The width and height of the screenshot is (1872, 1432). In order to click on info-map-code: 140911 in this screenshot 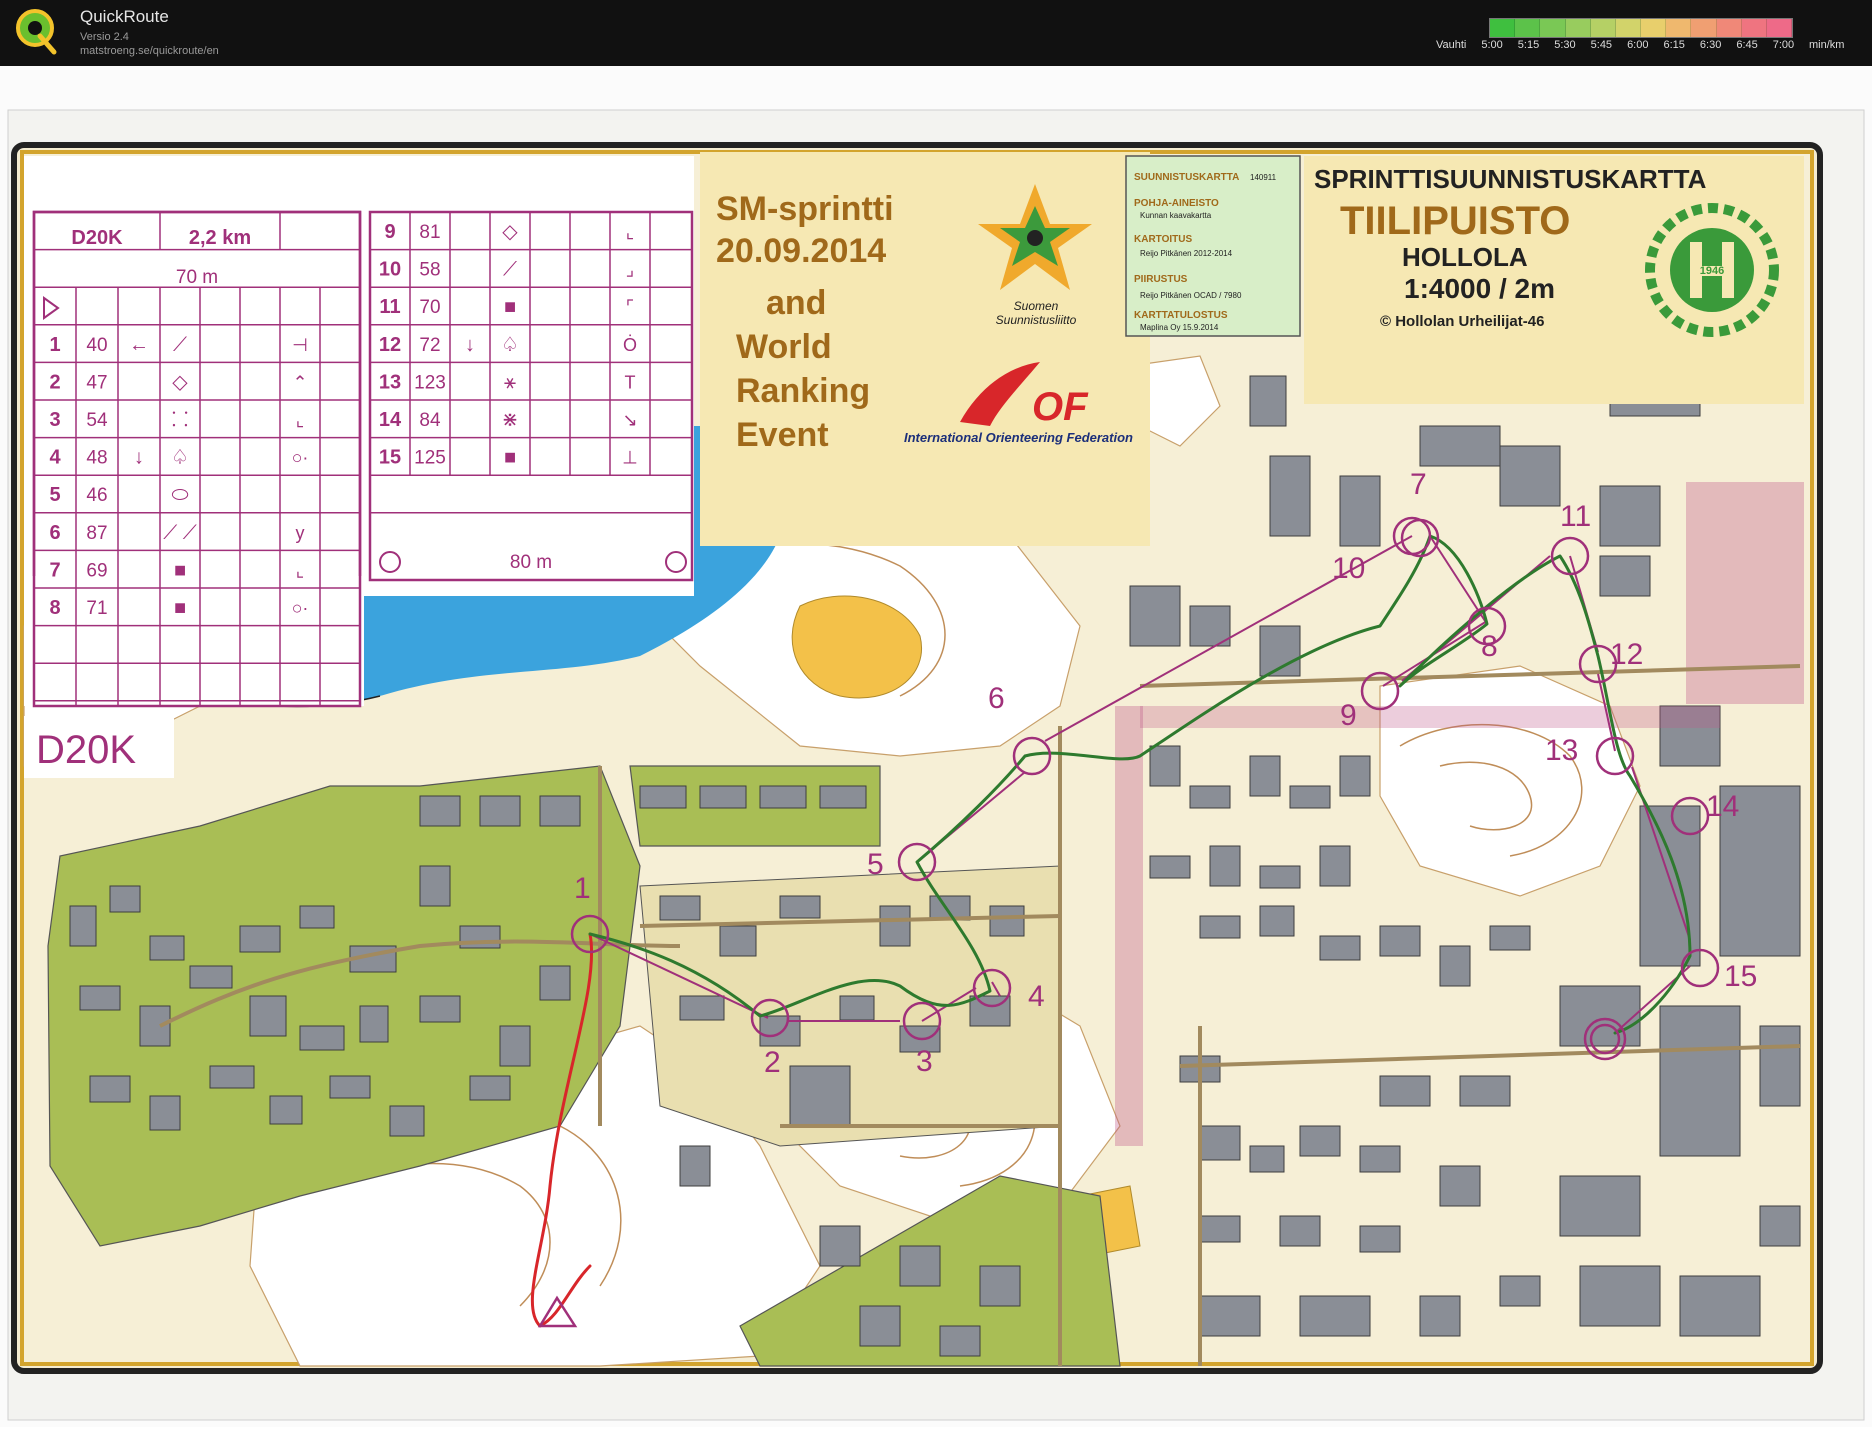, I will do `click(1263, 177)`.